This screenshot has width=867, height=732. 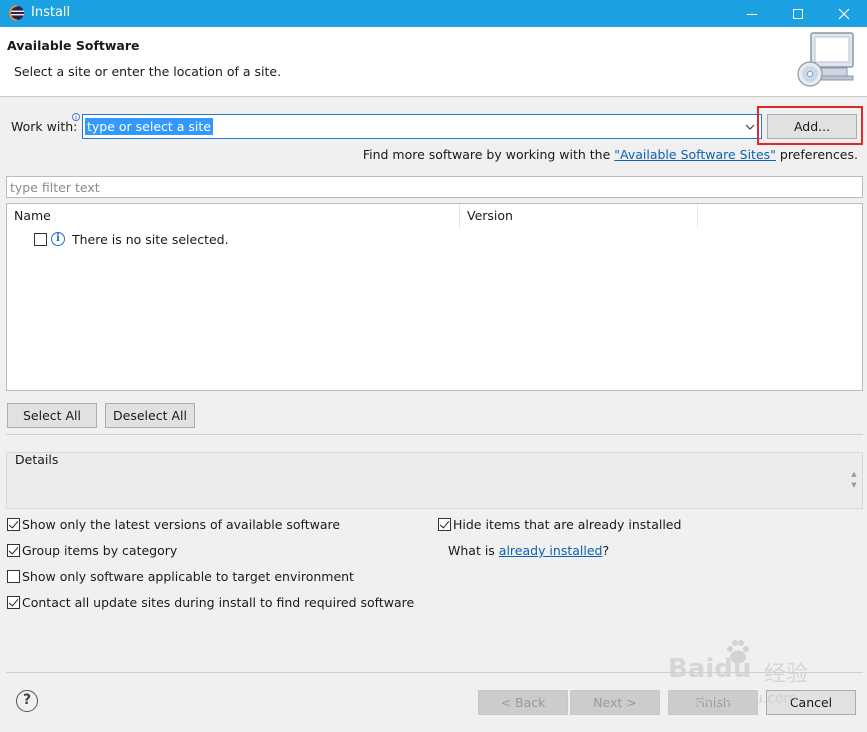 What do you see at coordinates (76, 117) in the screenshot?
I see `info-hint-icon` at bounding box center [76, 117].